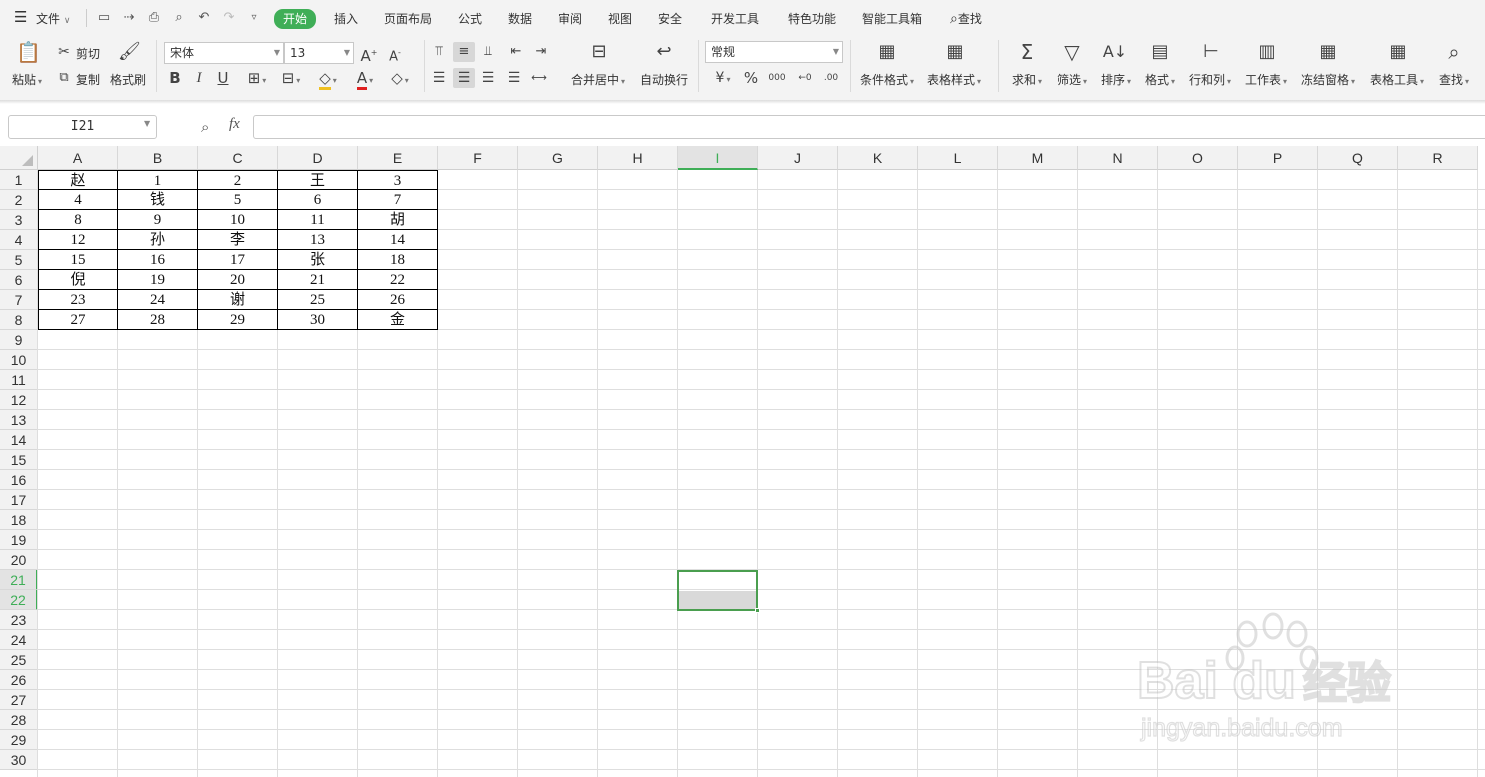  Describe the element at coordinates (158, 200) in the screenshot. I see `cell-b2: 钱` at that location.